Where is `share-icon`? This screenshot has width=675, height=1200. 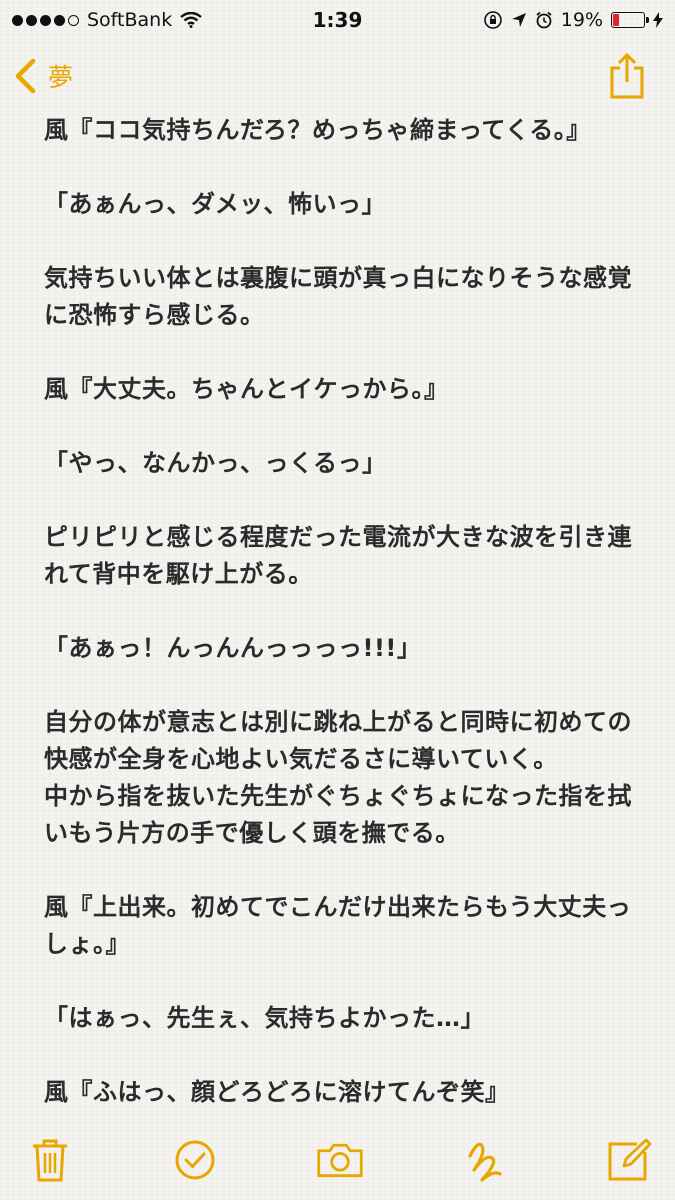 share-icon is located at coordinates (627, 75).